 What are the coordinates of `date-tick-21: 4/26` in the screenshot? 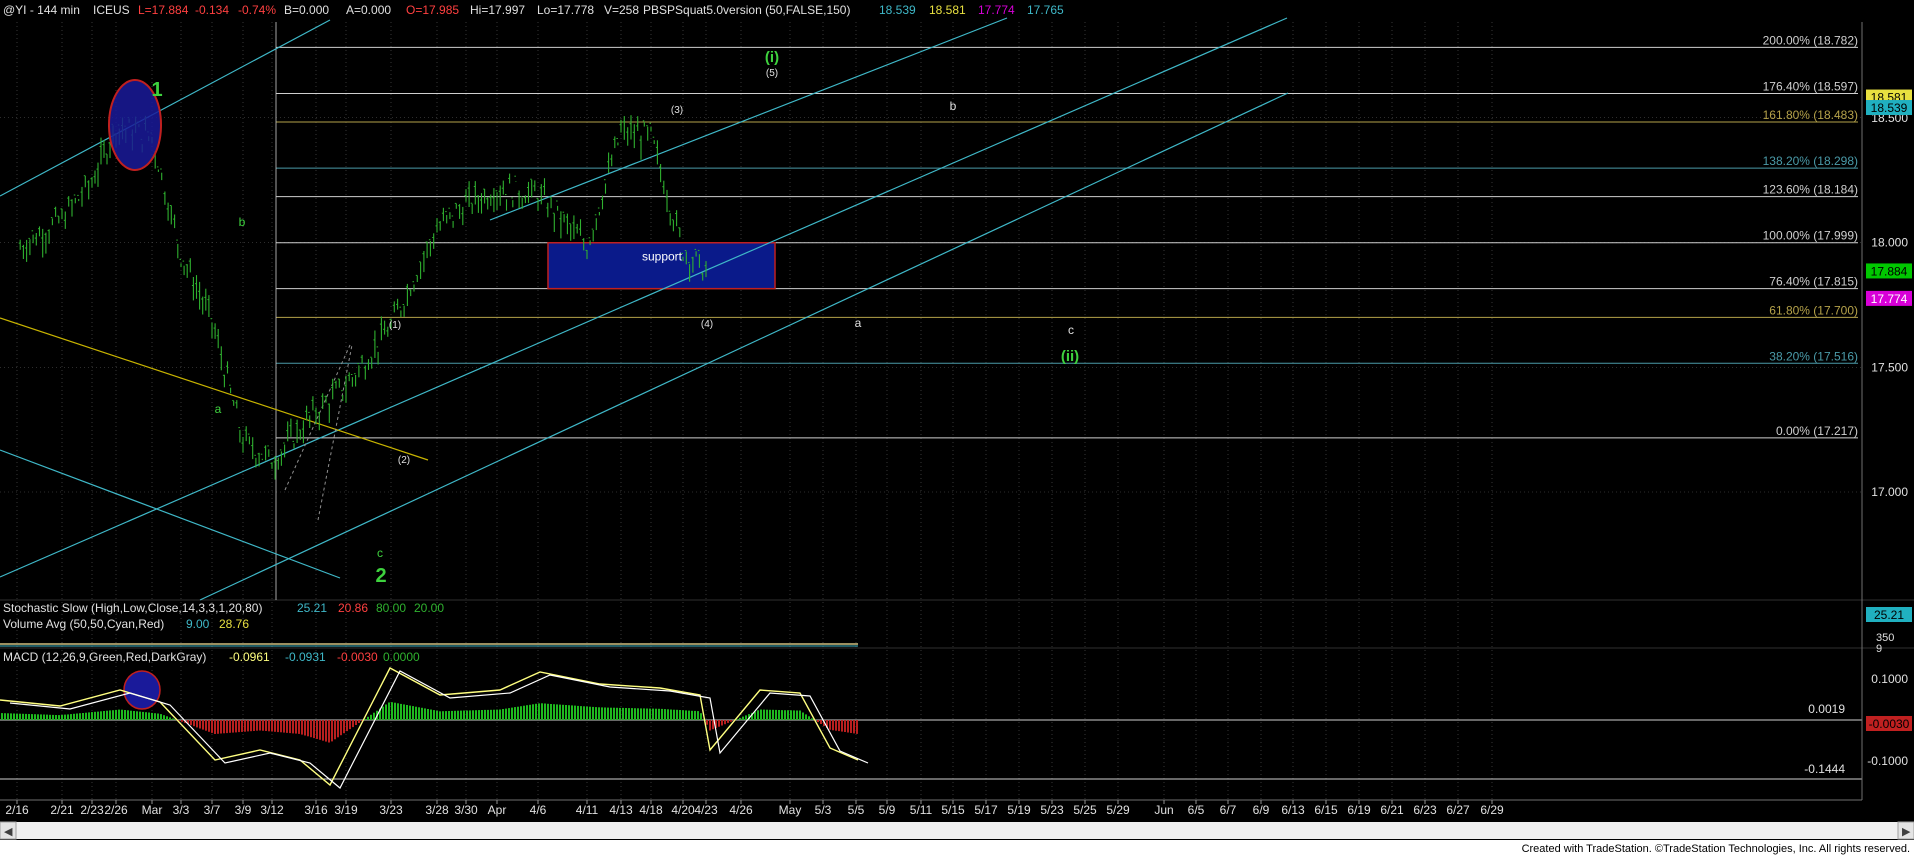 It's located at (741, 810).